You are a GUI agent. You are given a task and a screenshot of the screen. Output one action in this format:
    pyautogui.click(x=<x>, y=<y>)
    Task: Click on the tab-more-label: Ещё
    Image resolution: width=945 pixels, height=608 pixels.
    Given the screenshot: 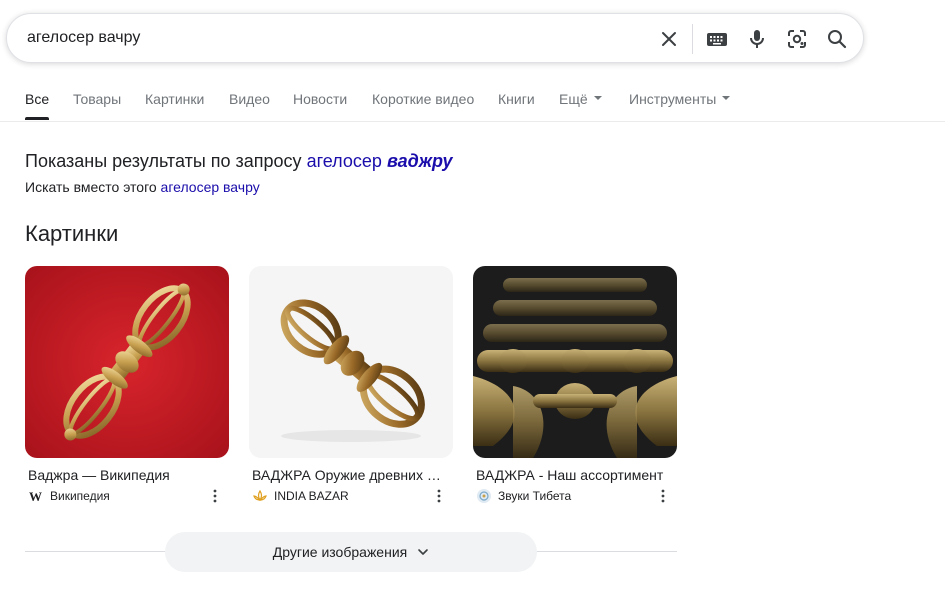 What is the action you would take?
    pyautogui.click(x=573, y=99)
    